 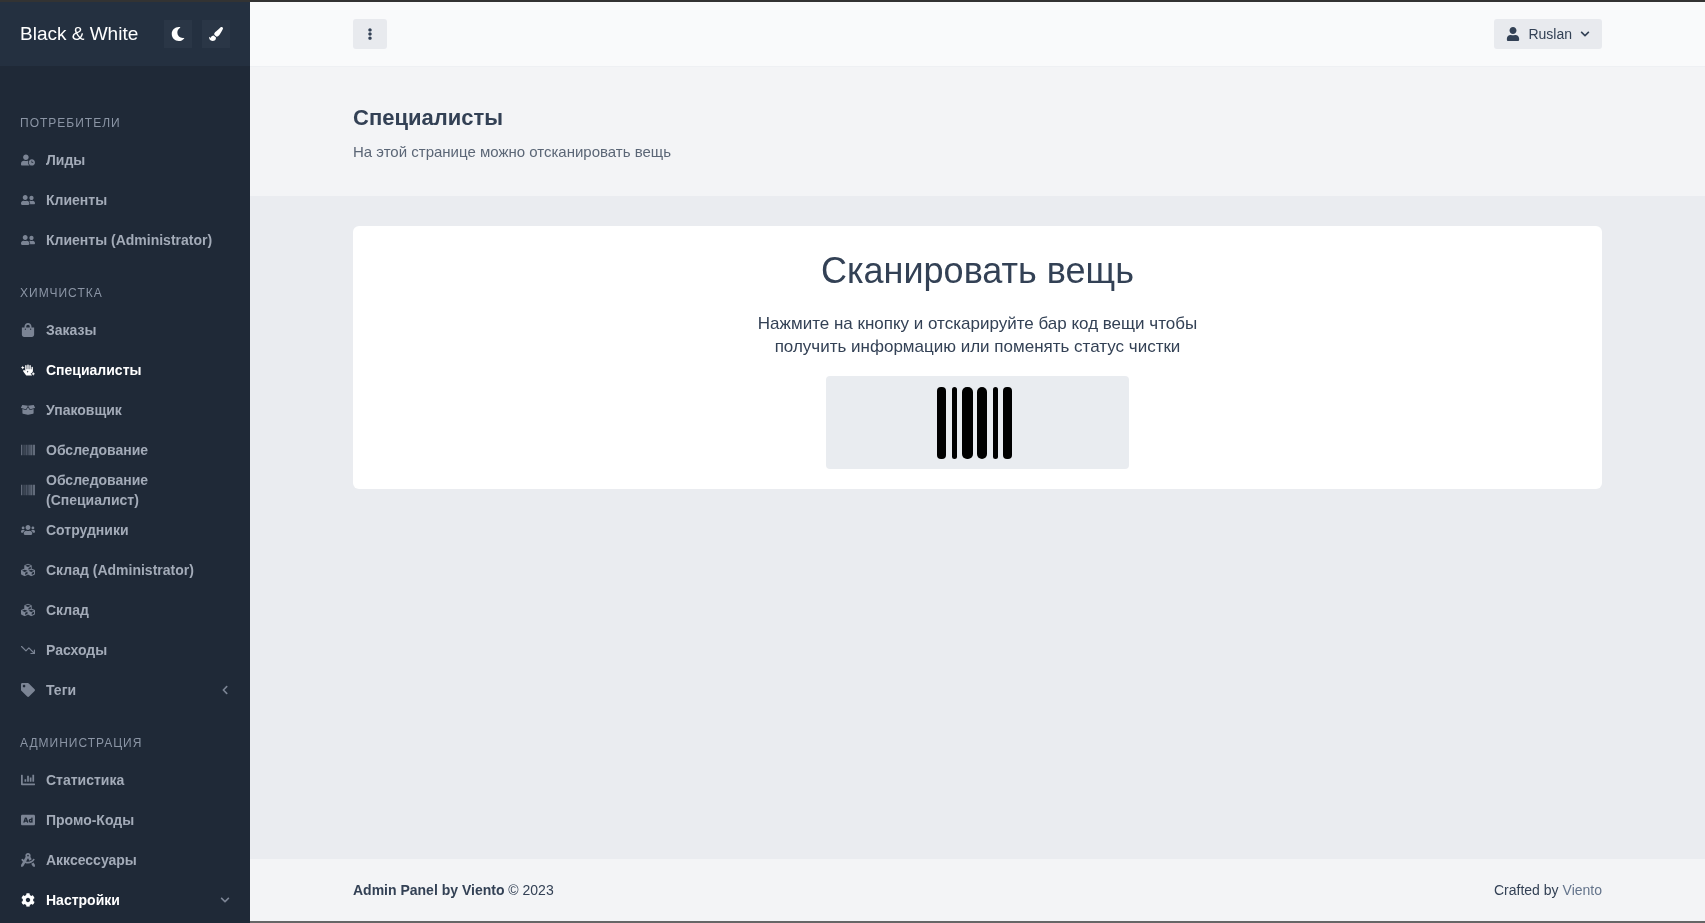 What do you see at coordinates (428, 118) in the screenshot?
I see `page-title: Специалисты` at bounding box center [428, 118].